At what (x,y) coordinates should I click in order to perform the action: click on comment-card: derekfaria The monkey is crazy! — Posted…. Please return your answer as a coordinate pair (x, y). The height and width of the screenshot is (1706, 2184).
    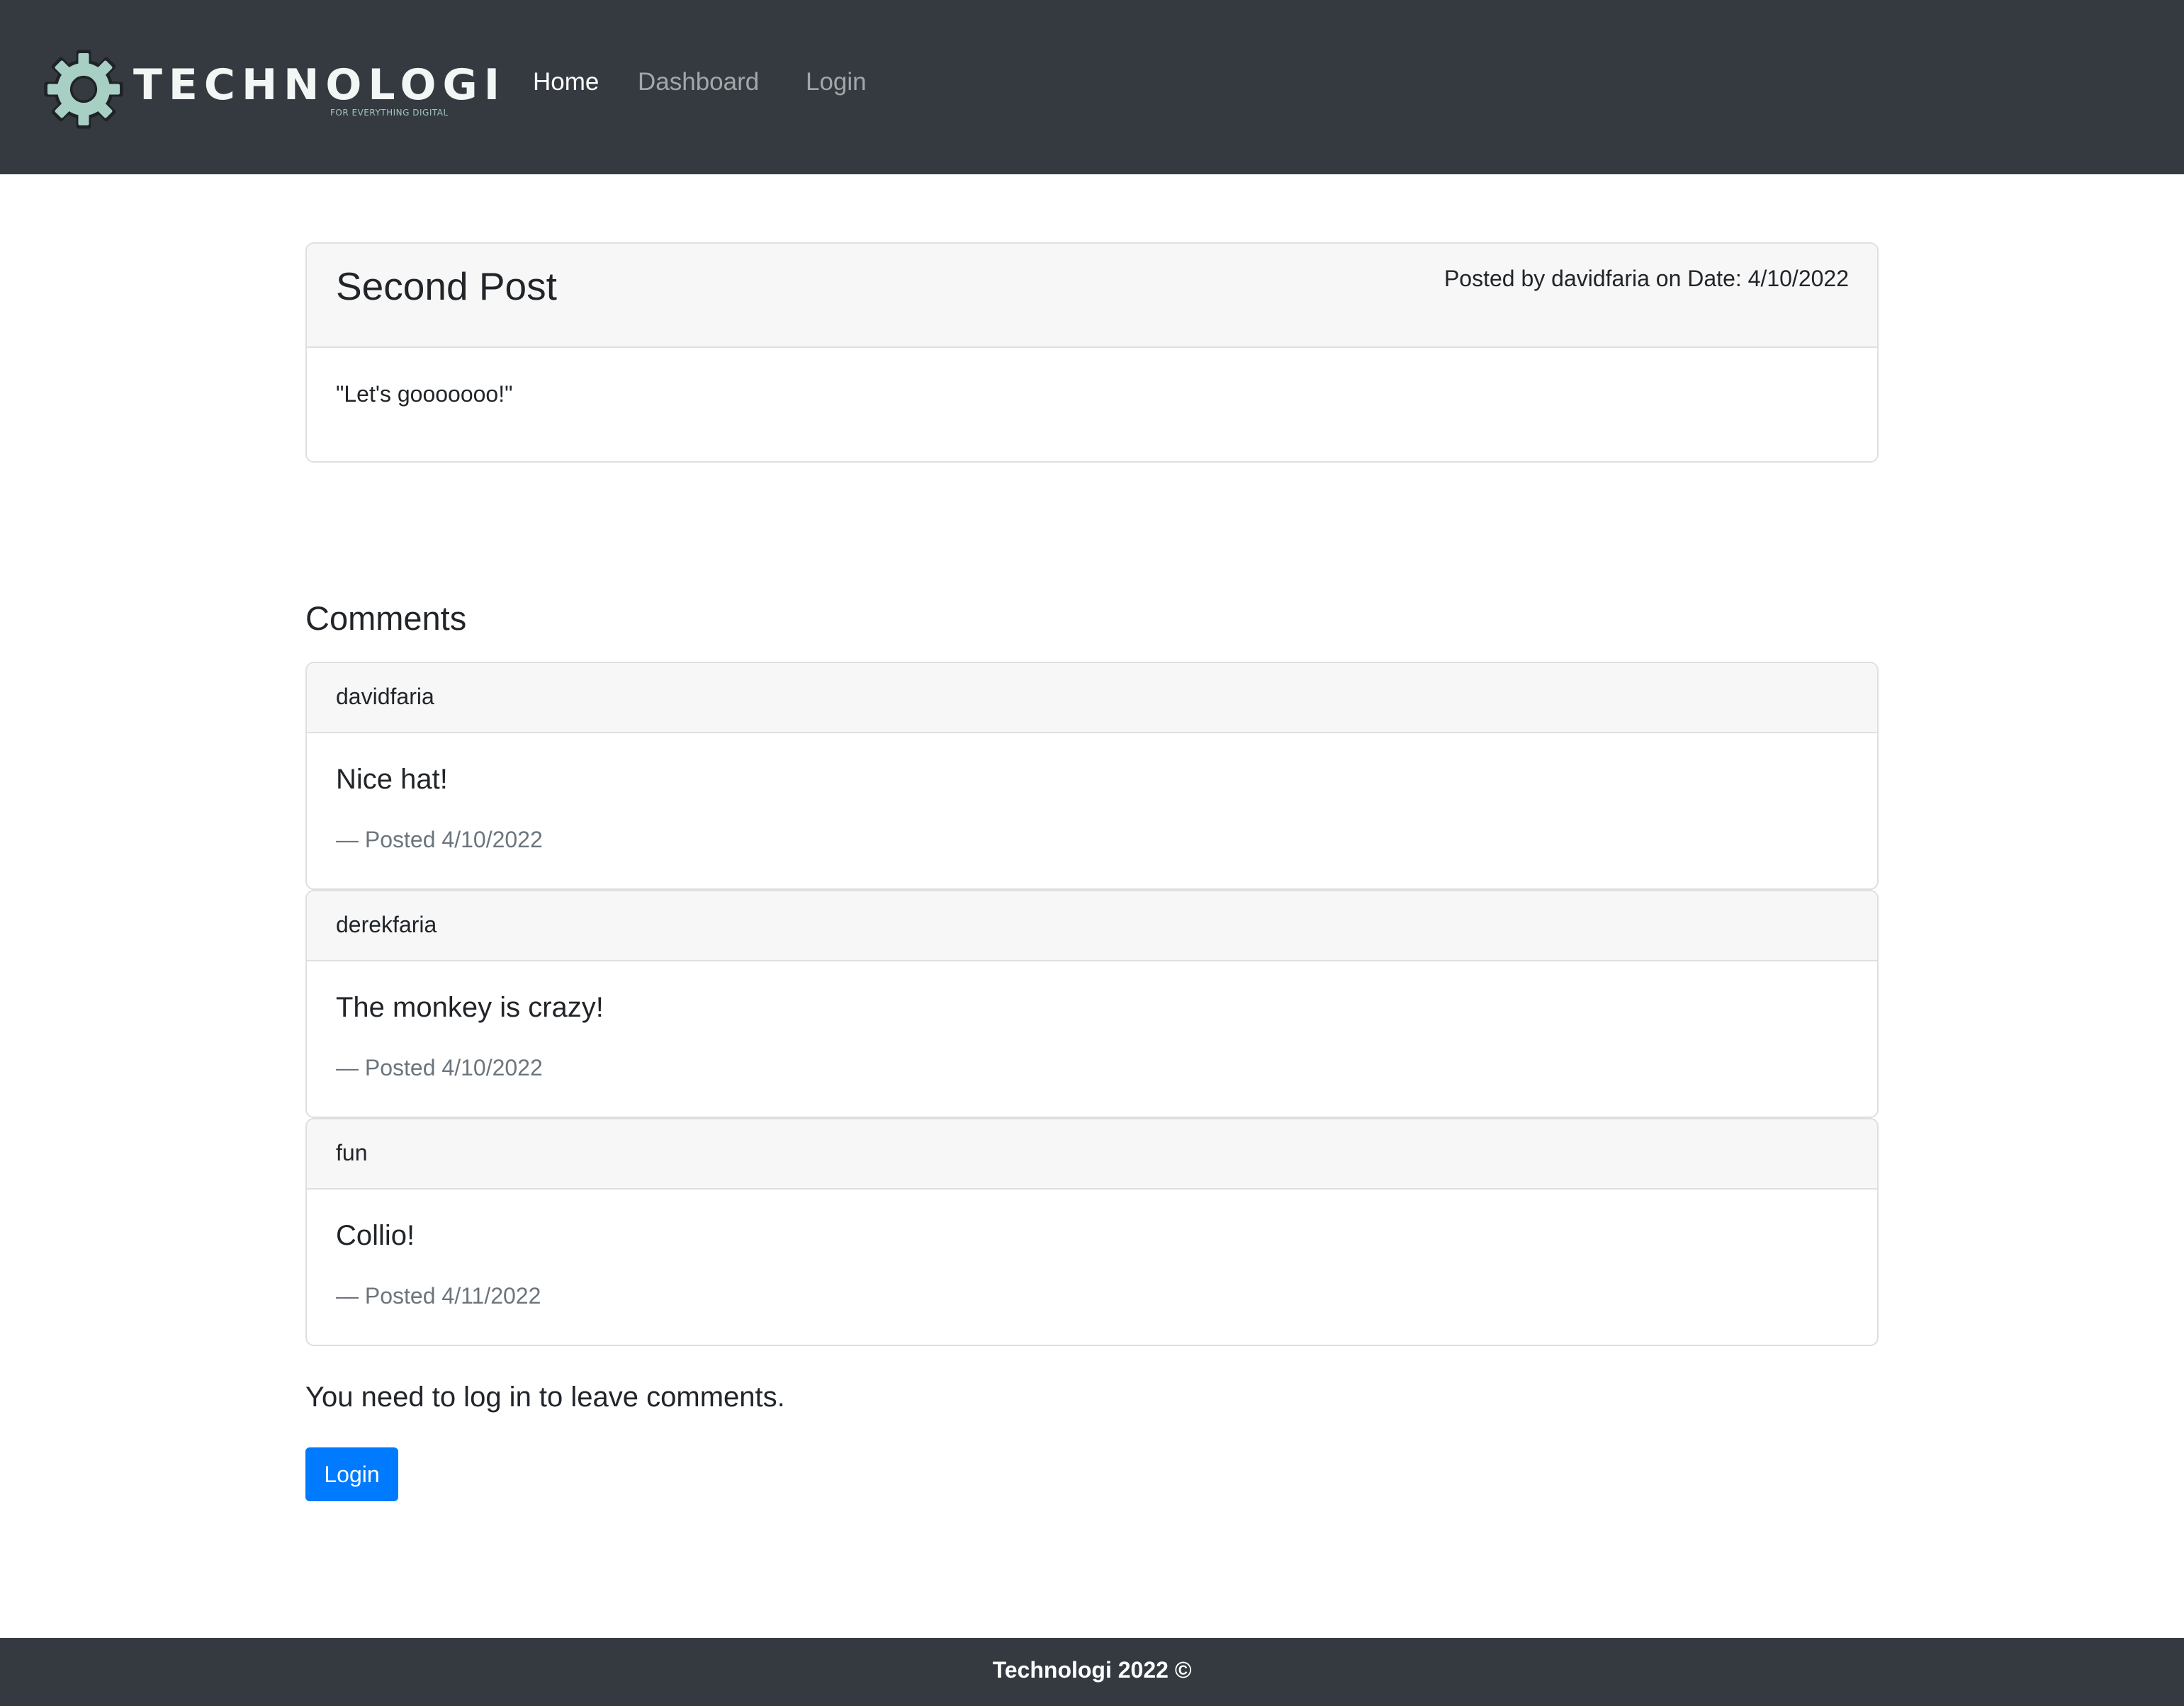
    Looking at the image, I should click on (1092, 1004).